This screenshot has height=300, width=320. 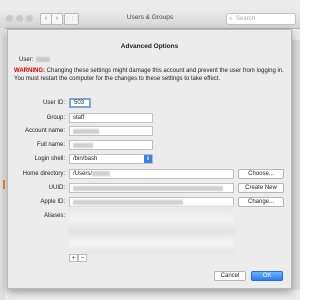 I want to click on redacted-uuid, so click(x=148, y=188).